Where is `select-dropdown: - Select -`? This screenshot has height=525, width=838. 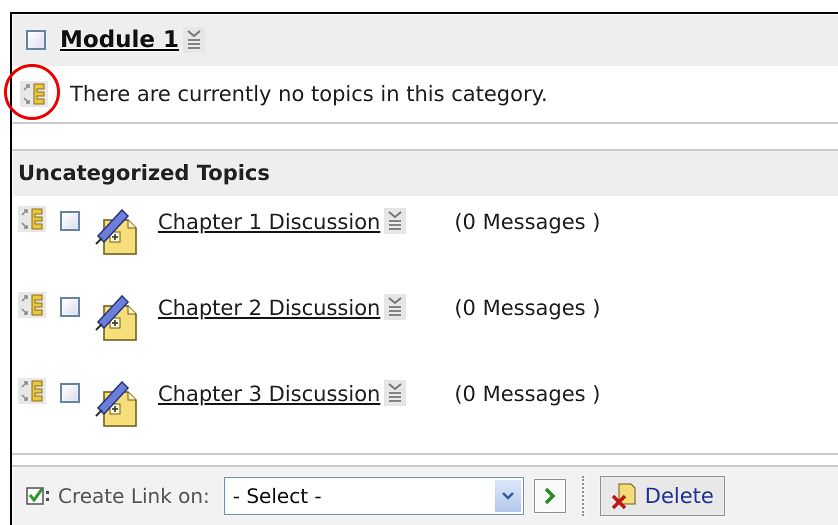
select-dropdown: - Select - is located at coordinates (374, 496).